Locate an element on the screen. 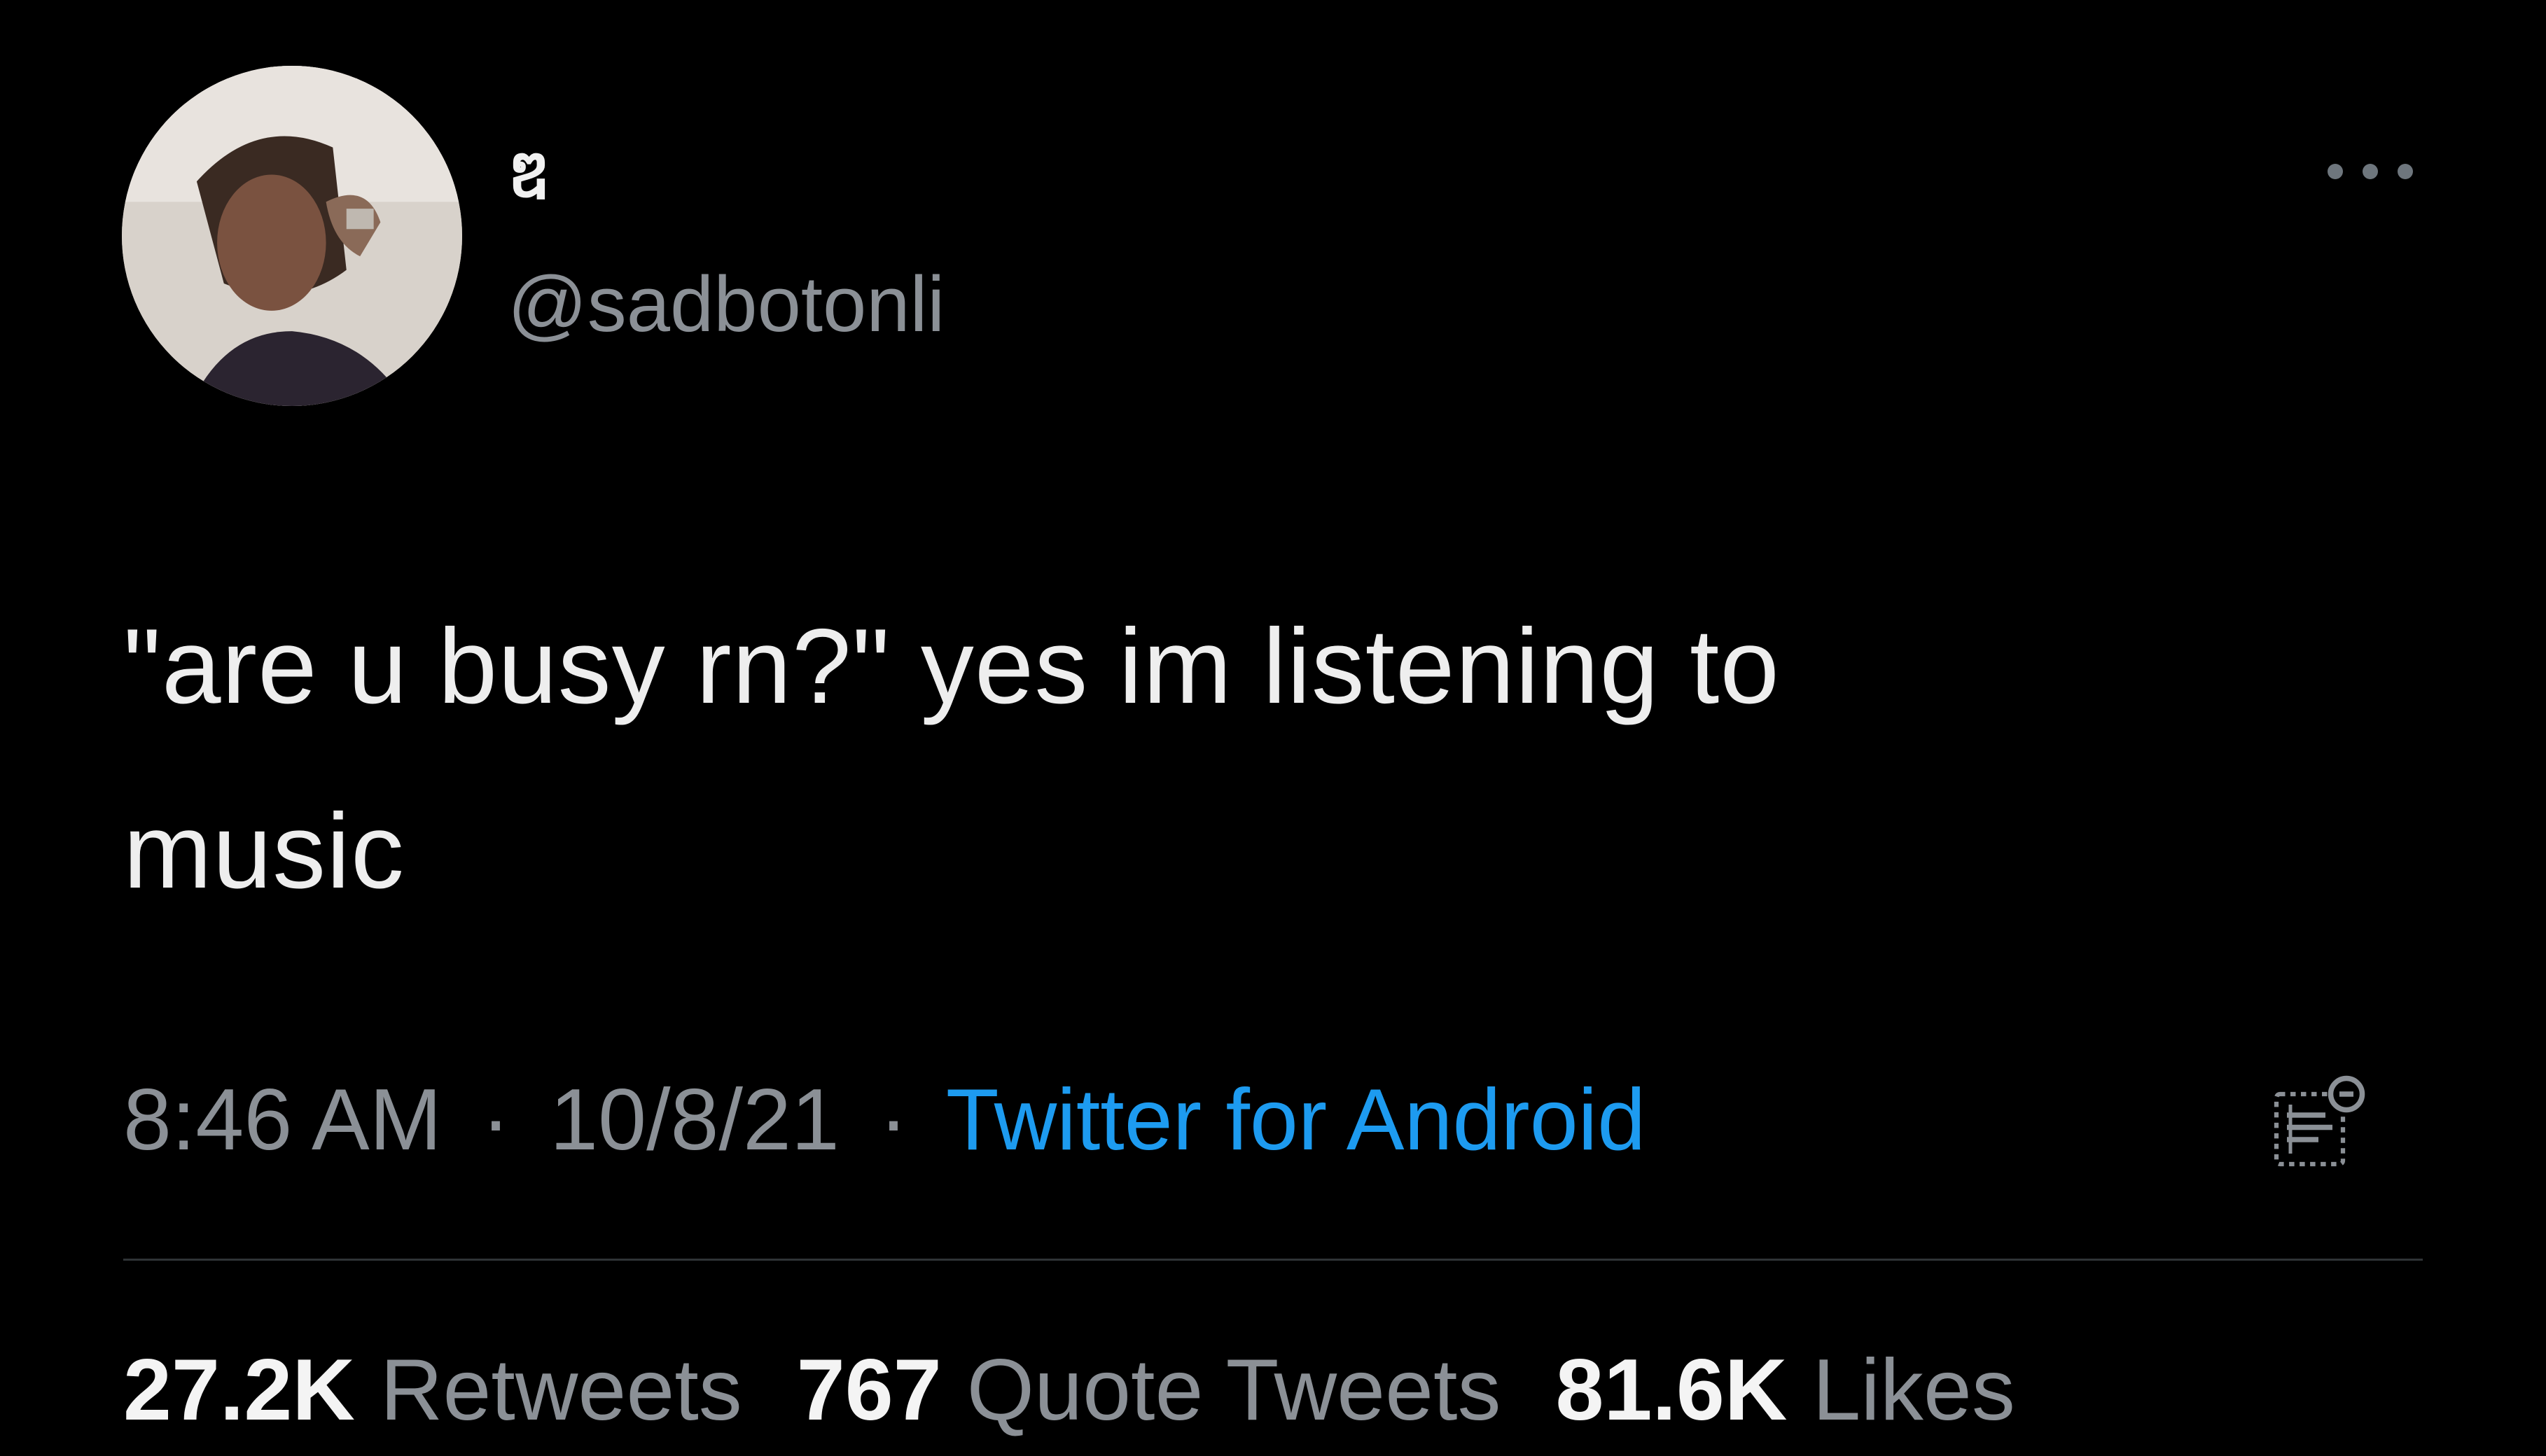 The image size is (2546, 1456). likes-label: Likes is located at coordinates (1913, 1390).